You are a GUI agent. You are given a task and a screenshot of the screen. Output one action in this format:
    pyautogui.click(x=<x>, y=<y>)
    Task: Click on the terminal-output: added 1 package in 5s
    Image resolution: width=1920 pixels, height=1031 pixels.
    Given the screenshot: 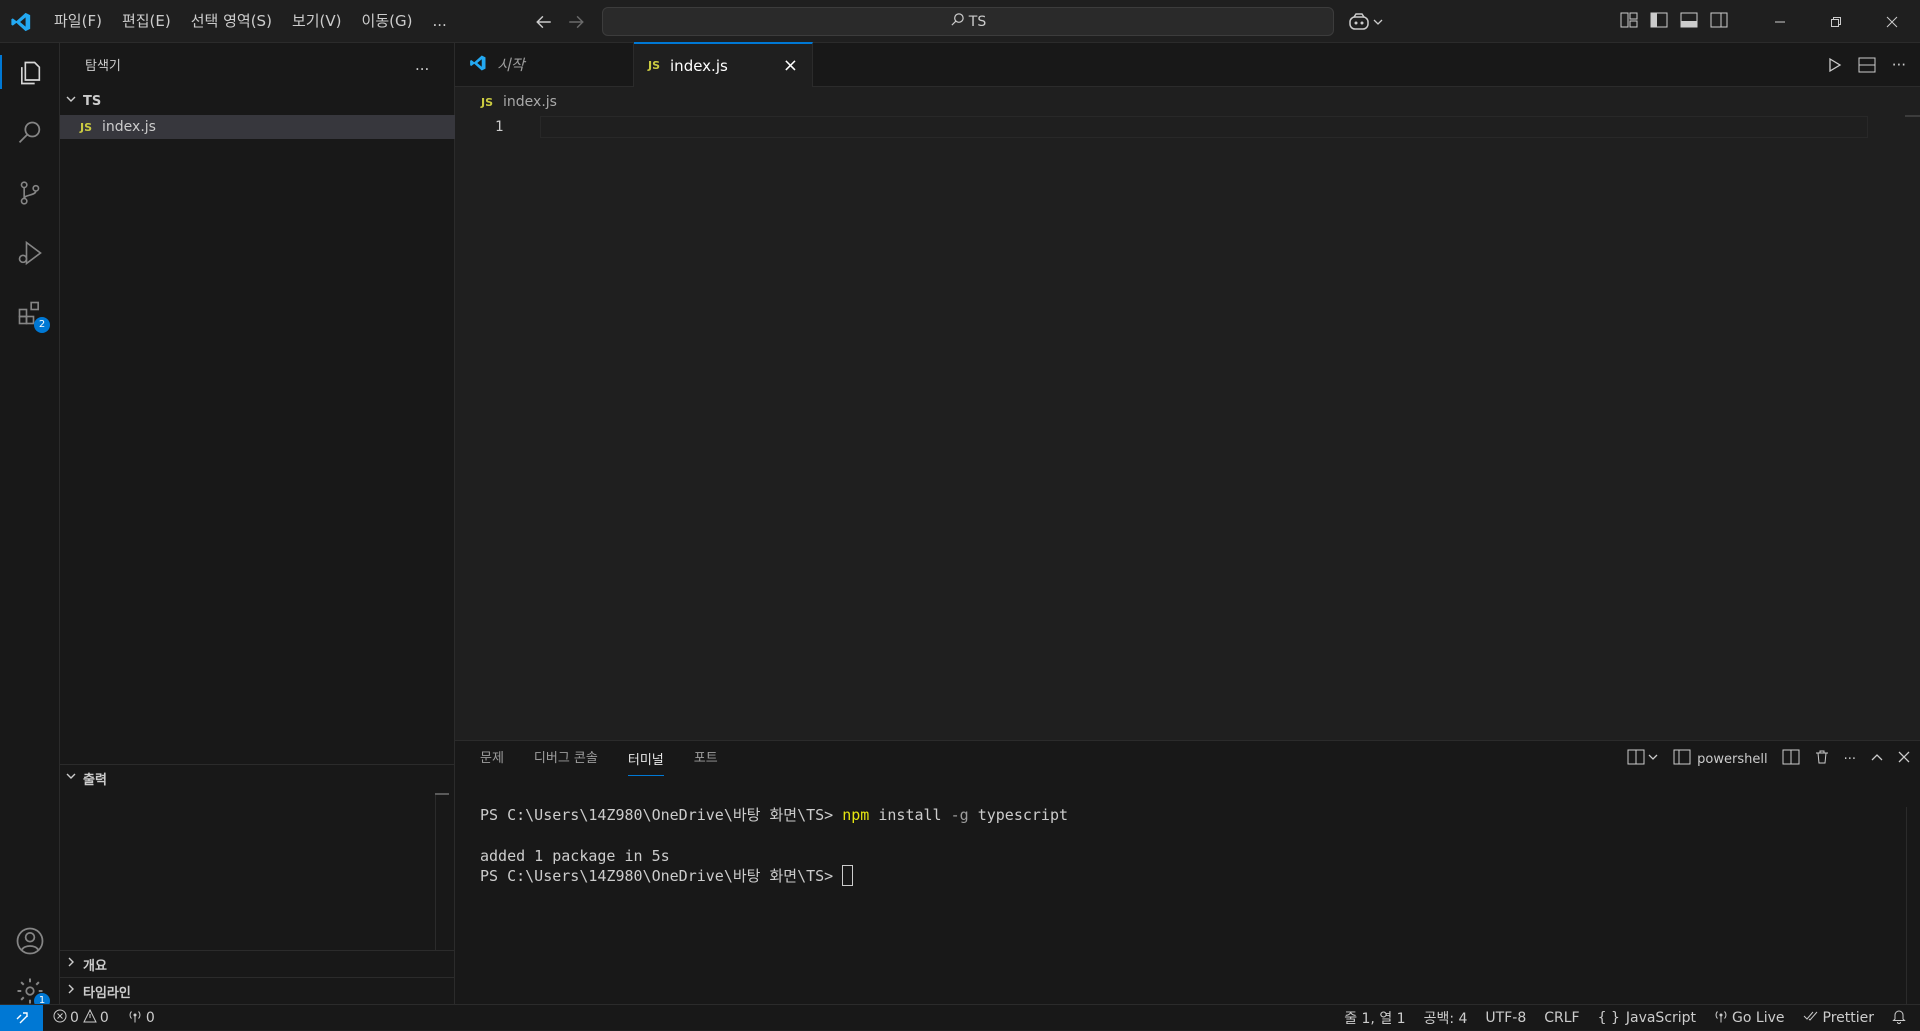 What is the action you would take?
    pyautogui.click(x=575, y=856)
    